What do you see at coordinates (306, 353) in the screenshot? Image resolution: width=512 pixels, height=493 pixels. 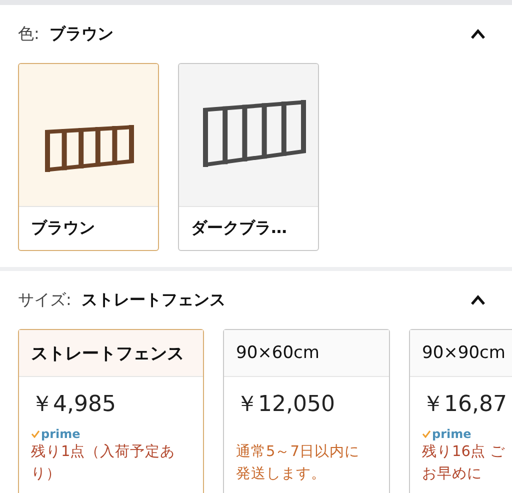 I see `size-label: 90×60cm` at bounding box center [306, 353].